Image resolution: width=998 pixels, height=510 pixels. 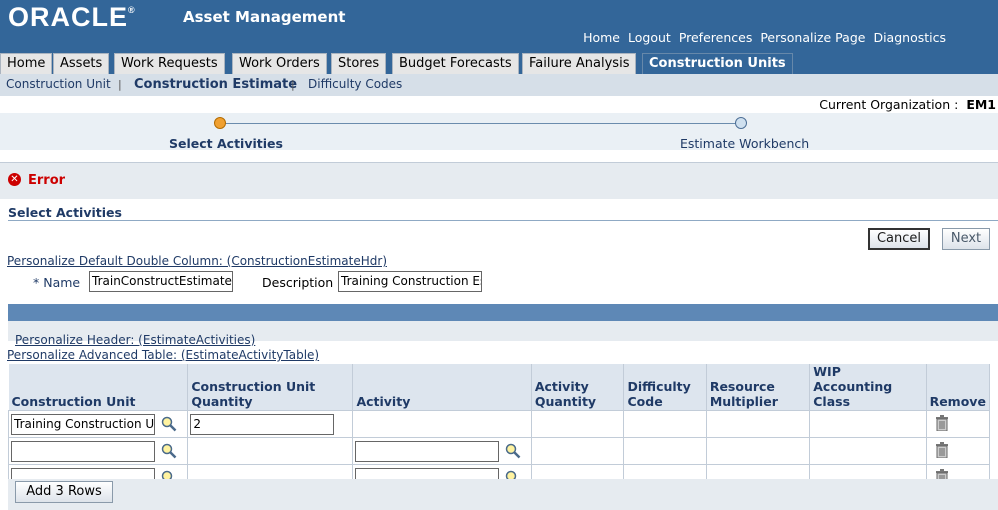 What do you see at coordinates (226, 143) in the screenshot?
I see `train-step-select-activities: Select Activities` at bounding box center [226, 143].